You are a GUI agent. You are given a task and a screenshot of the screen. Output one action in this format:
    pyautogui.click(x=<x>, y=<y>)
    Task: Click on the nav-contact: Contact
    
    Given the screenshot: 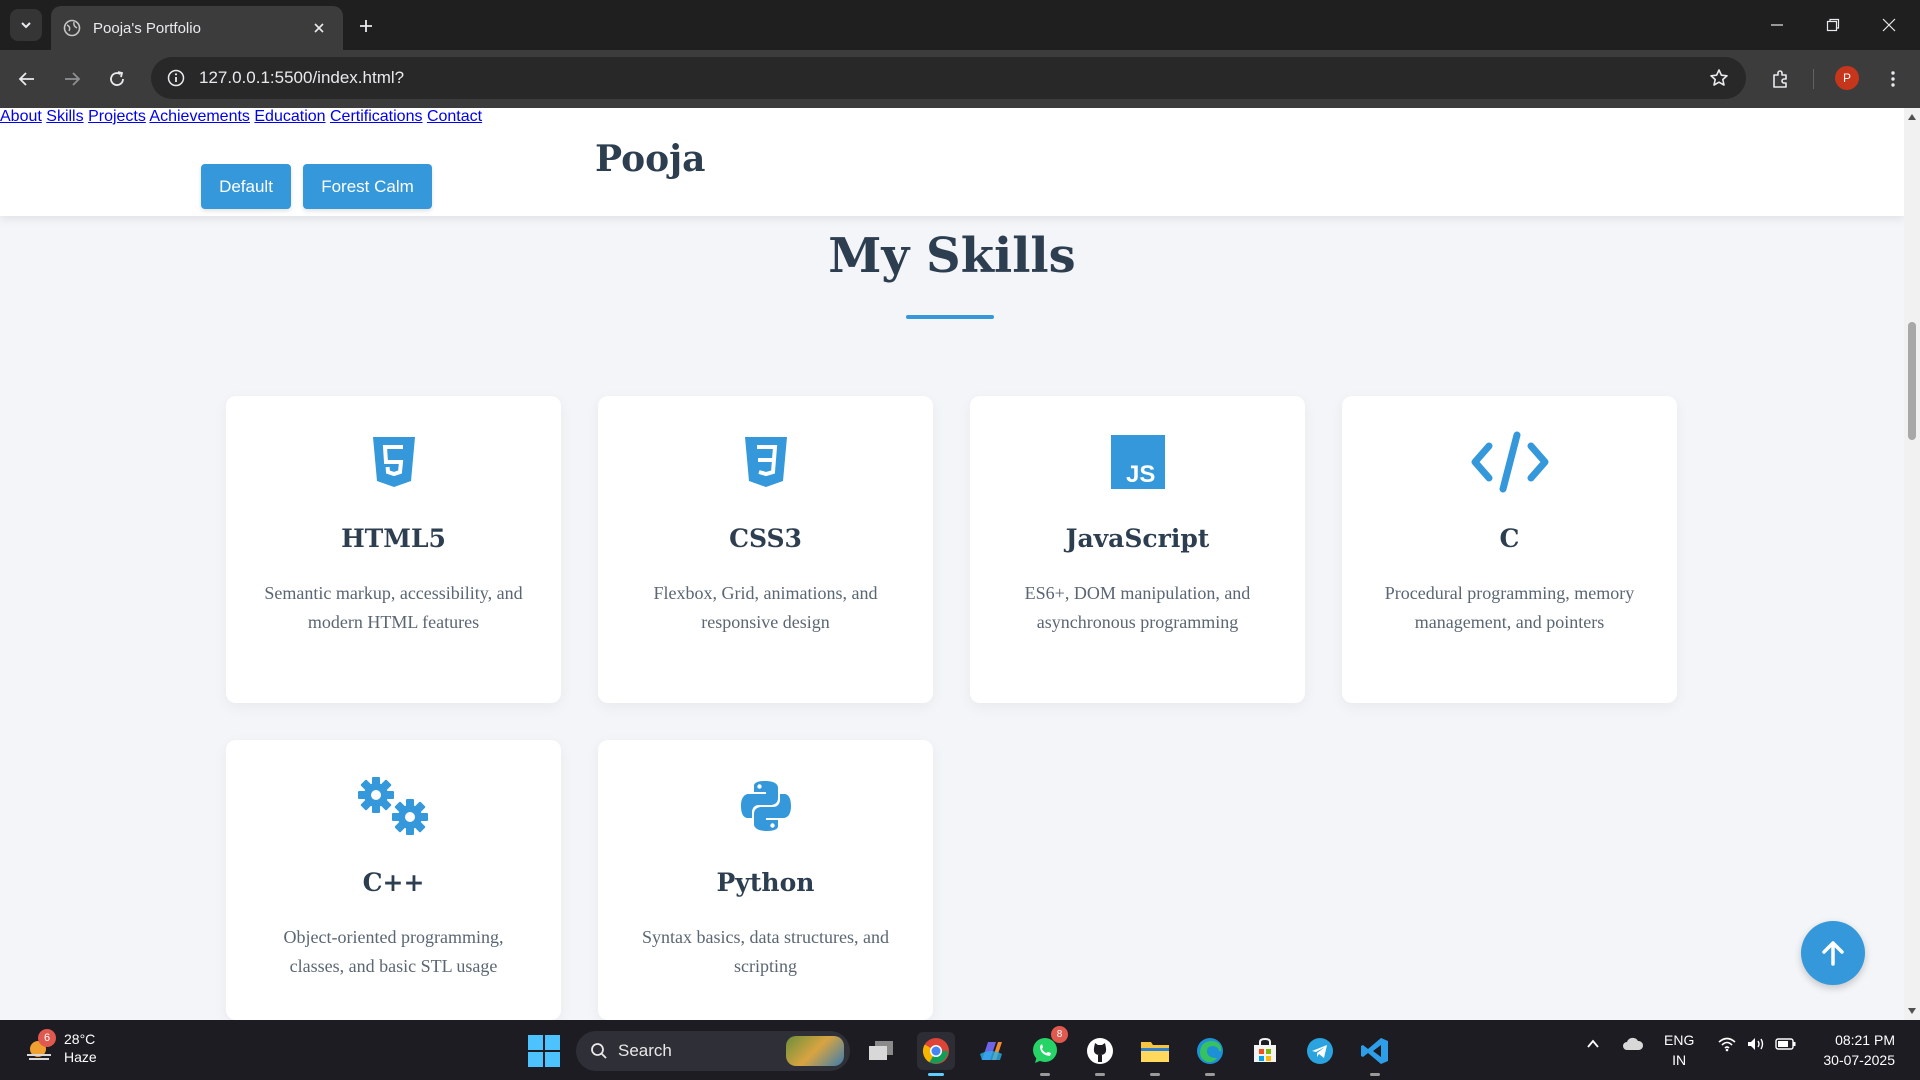 What is the action you would take?
    pyautogui.click(x=454, y=116)
    